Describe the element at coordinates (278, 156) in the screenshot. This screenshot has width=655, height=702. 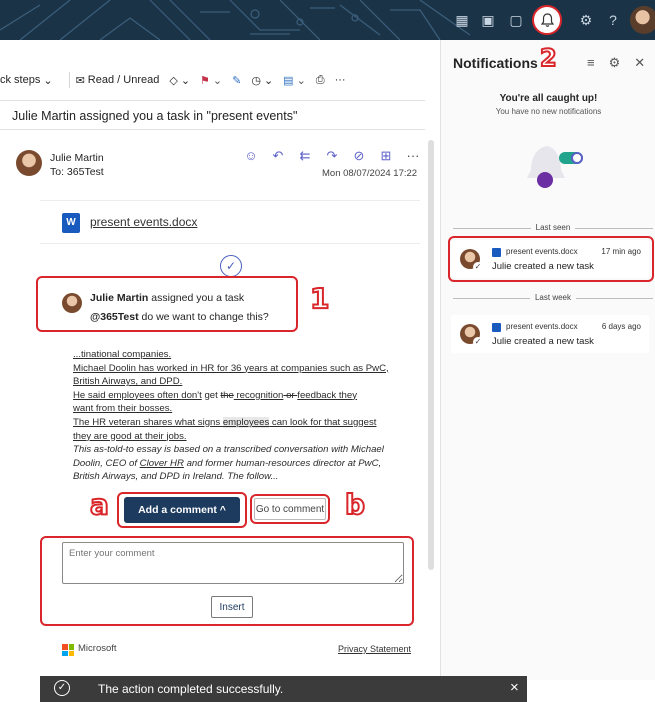
I see `reply-icon: ↶` at that location.